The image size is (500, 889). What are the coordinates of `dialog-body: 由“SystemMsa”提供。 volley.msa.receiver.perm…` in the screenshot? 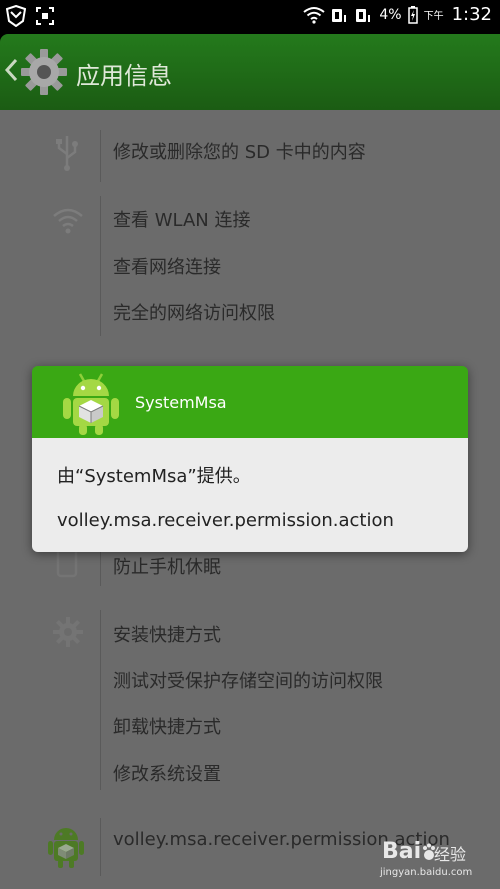 It's located at (250, 495).